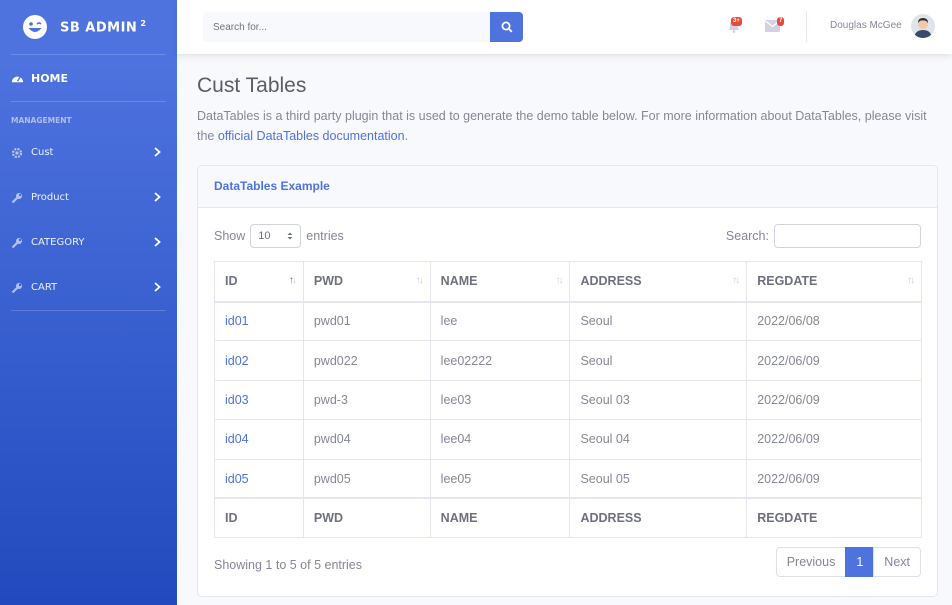 The image size is (952, 605). I want to click on row-name: lee04, so click(500, 439).